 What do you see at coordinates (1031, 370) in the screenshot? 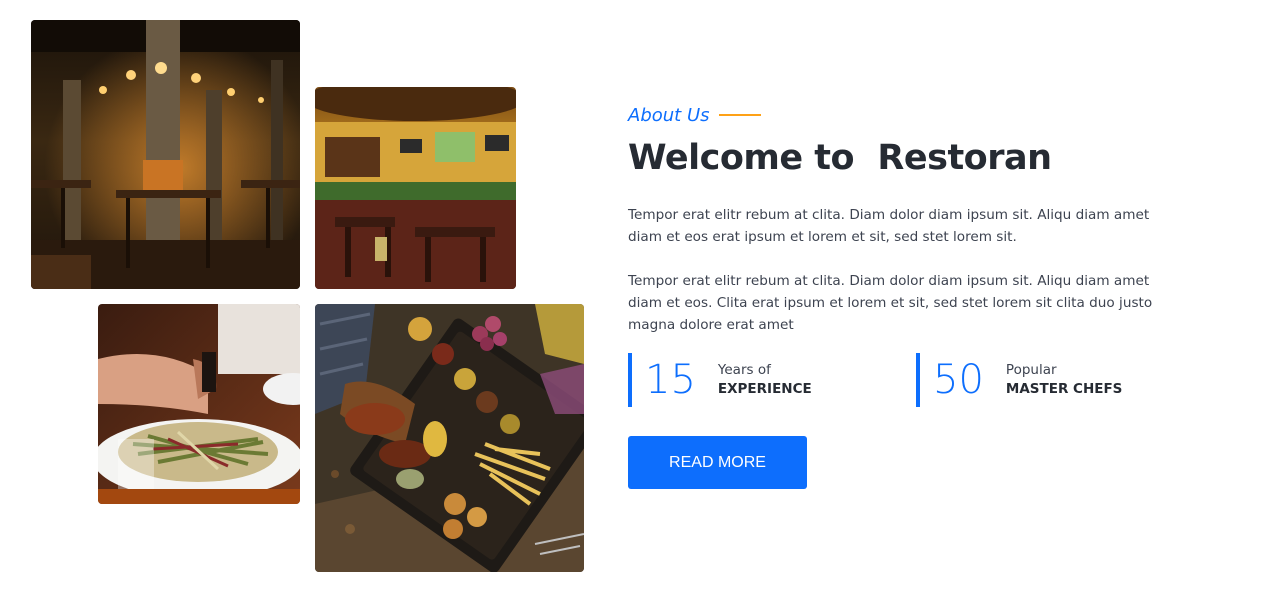
I see `stat-label-small: Popular` at bounding box center [1031, 370].